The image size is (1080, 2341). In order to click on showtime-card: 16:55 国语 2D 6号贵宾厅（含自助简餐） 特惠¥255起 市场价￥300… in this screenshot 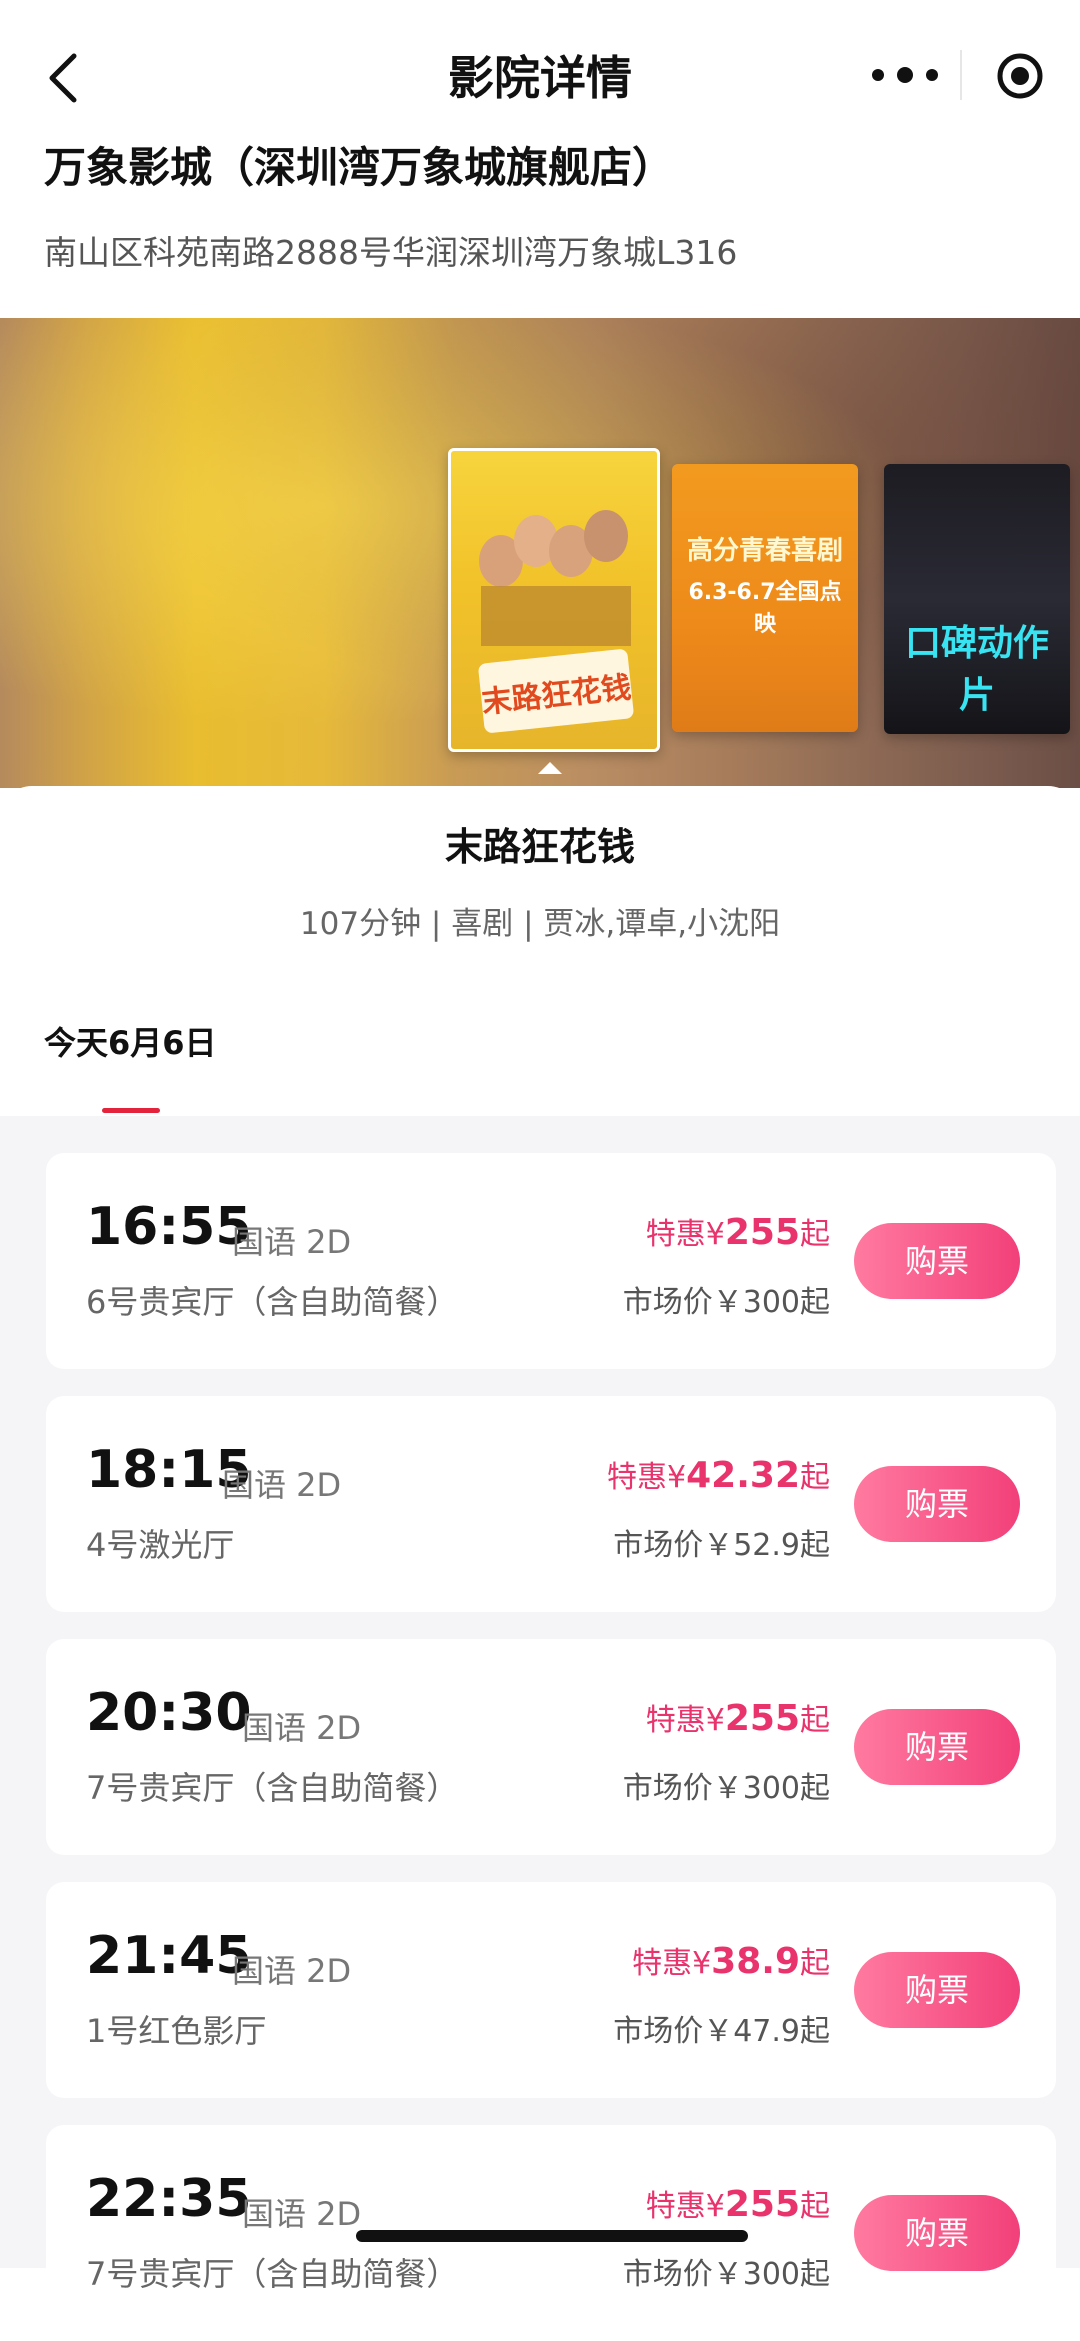, I will do `click(551, 1261)`.